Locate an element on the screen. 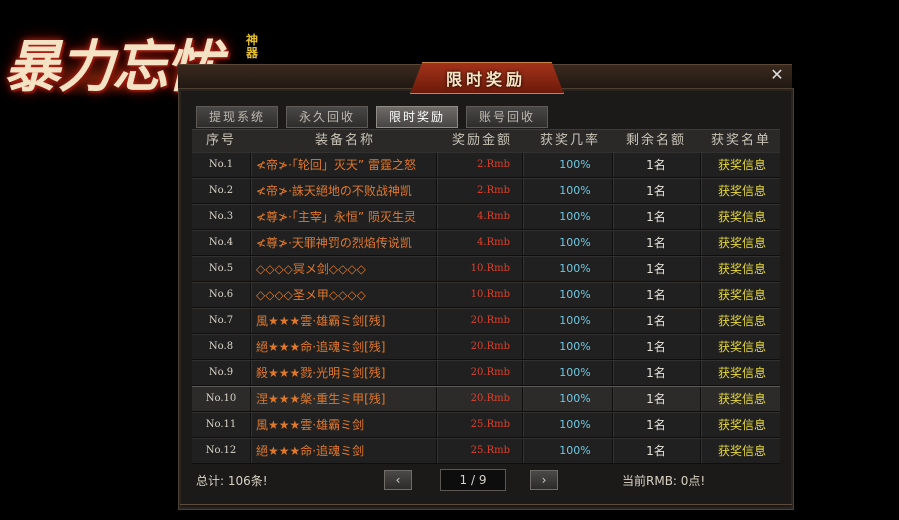 Image resolution: width=899 pixels, height=520 pixels. item-name: 涅★★★槃·重生ミ甲[残] is located at coordinates (321, 399).